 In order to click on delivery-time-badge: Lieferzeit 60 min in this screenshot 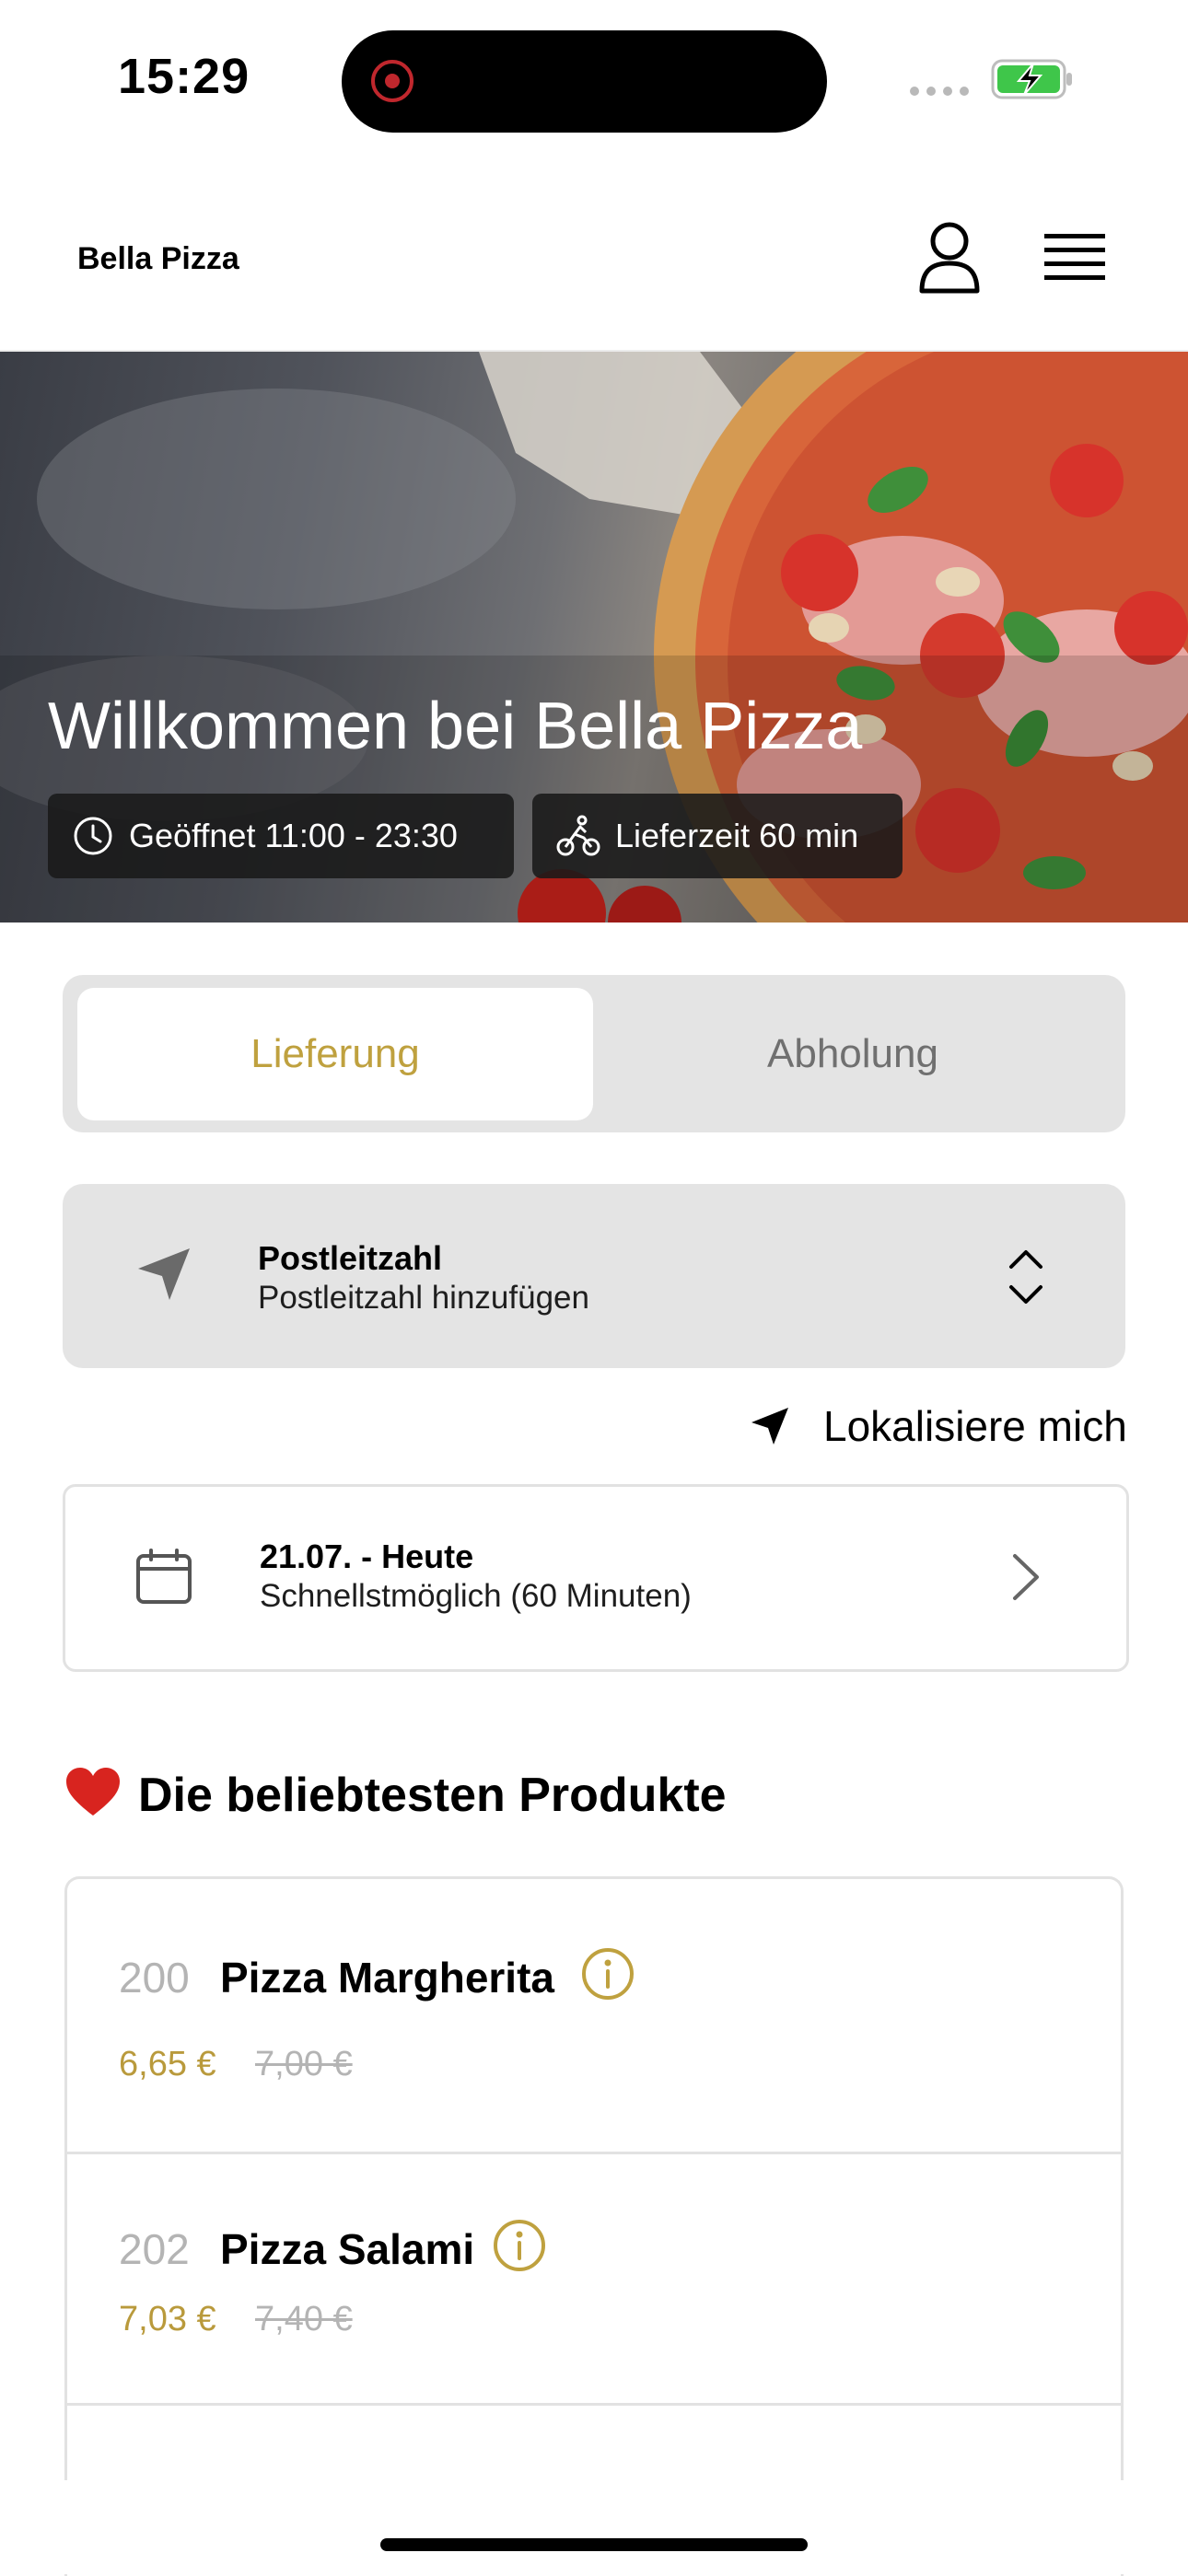, I will do `click(717, 836)`.